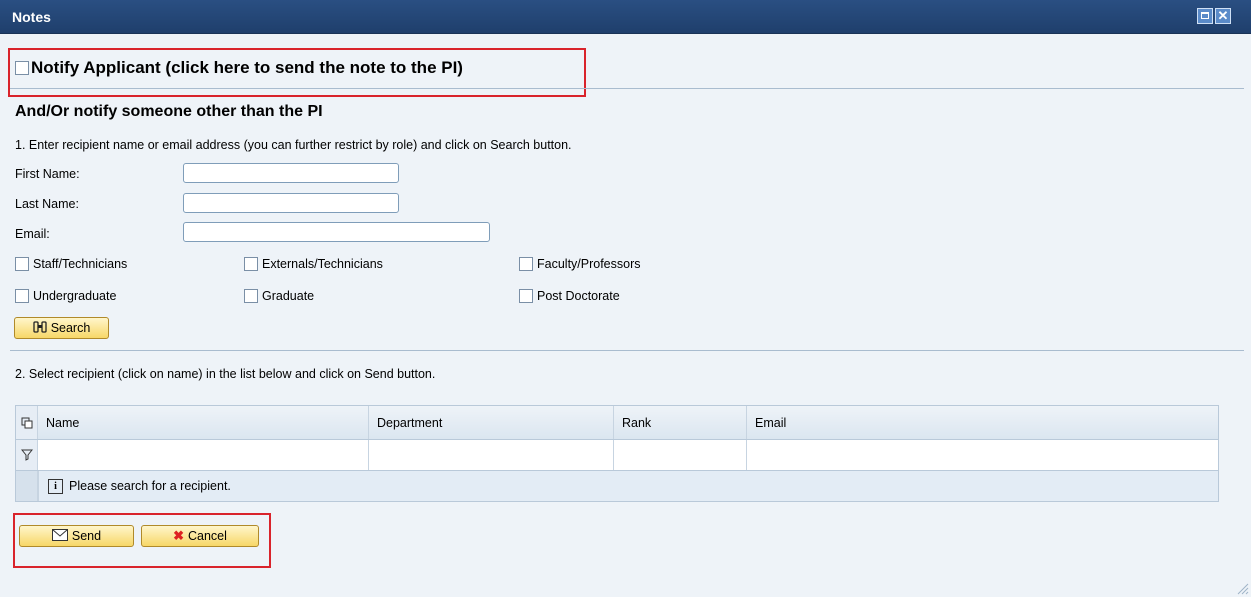 This screenshot has width=1251, height=597. I want to click on send-button-label: Send, so click(86, 536).